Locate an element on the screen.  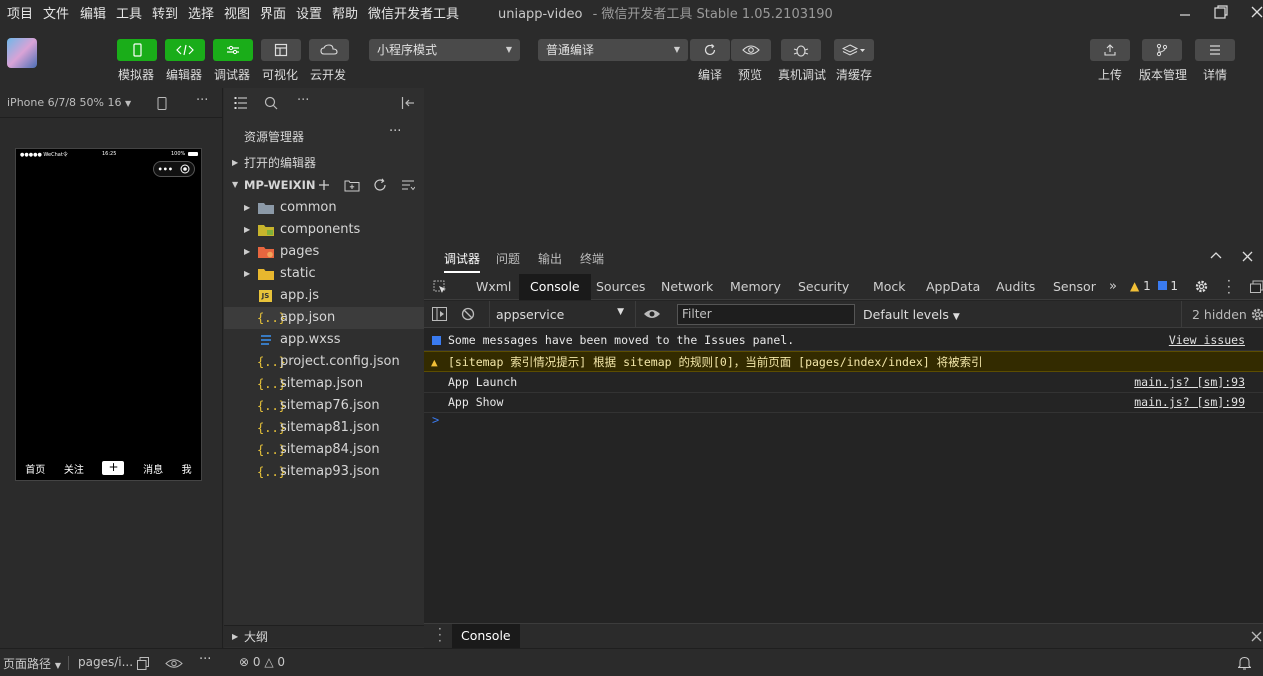
tab-audits: Audits is located at coordinates (1015, 287).